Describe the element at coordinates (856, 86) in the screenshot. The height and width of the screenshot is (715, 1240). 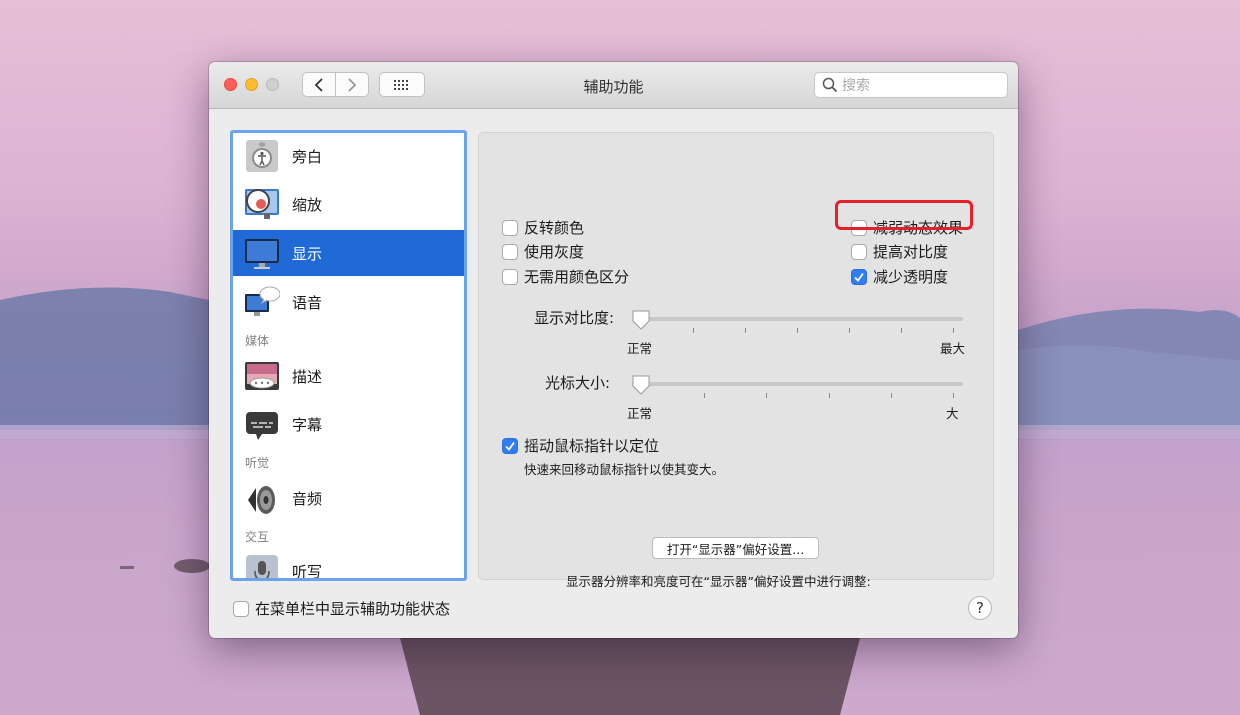
I see `search-placeholder: 搜索` at that location.